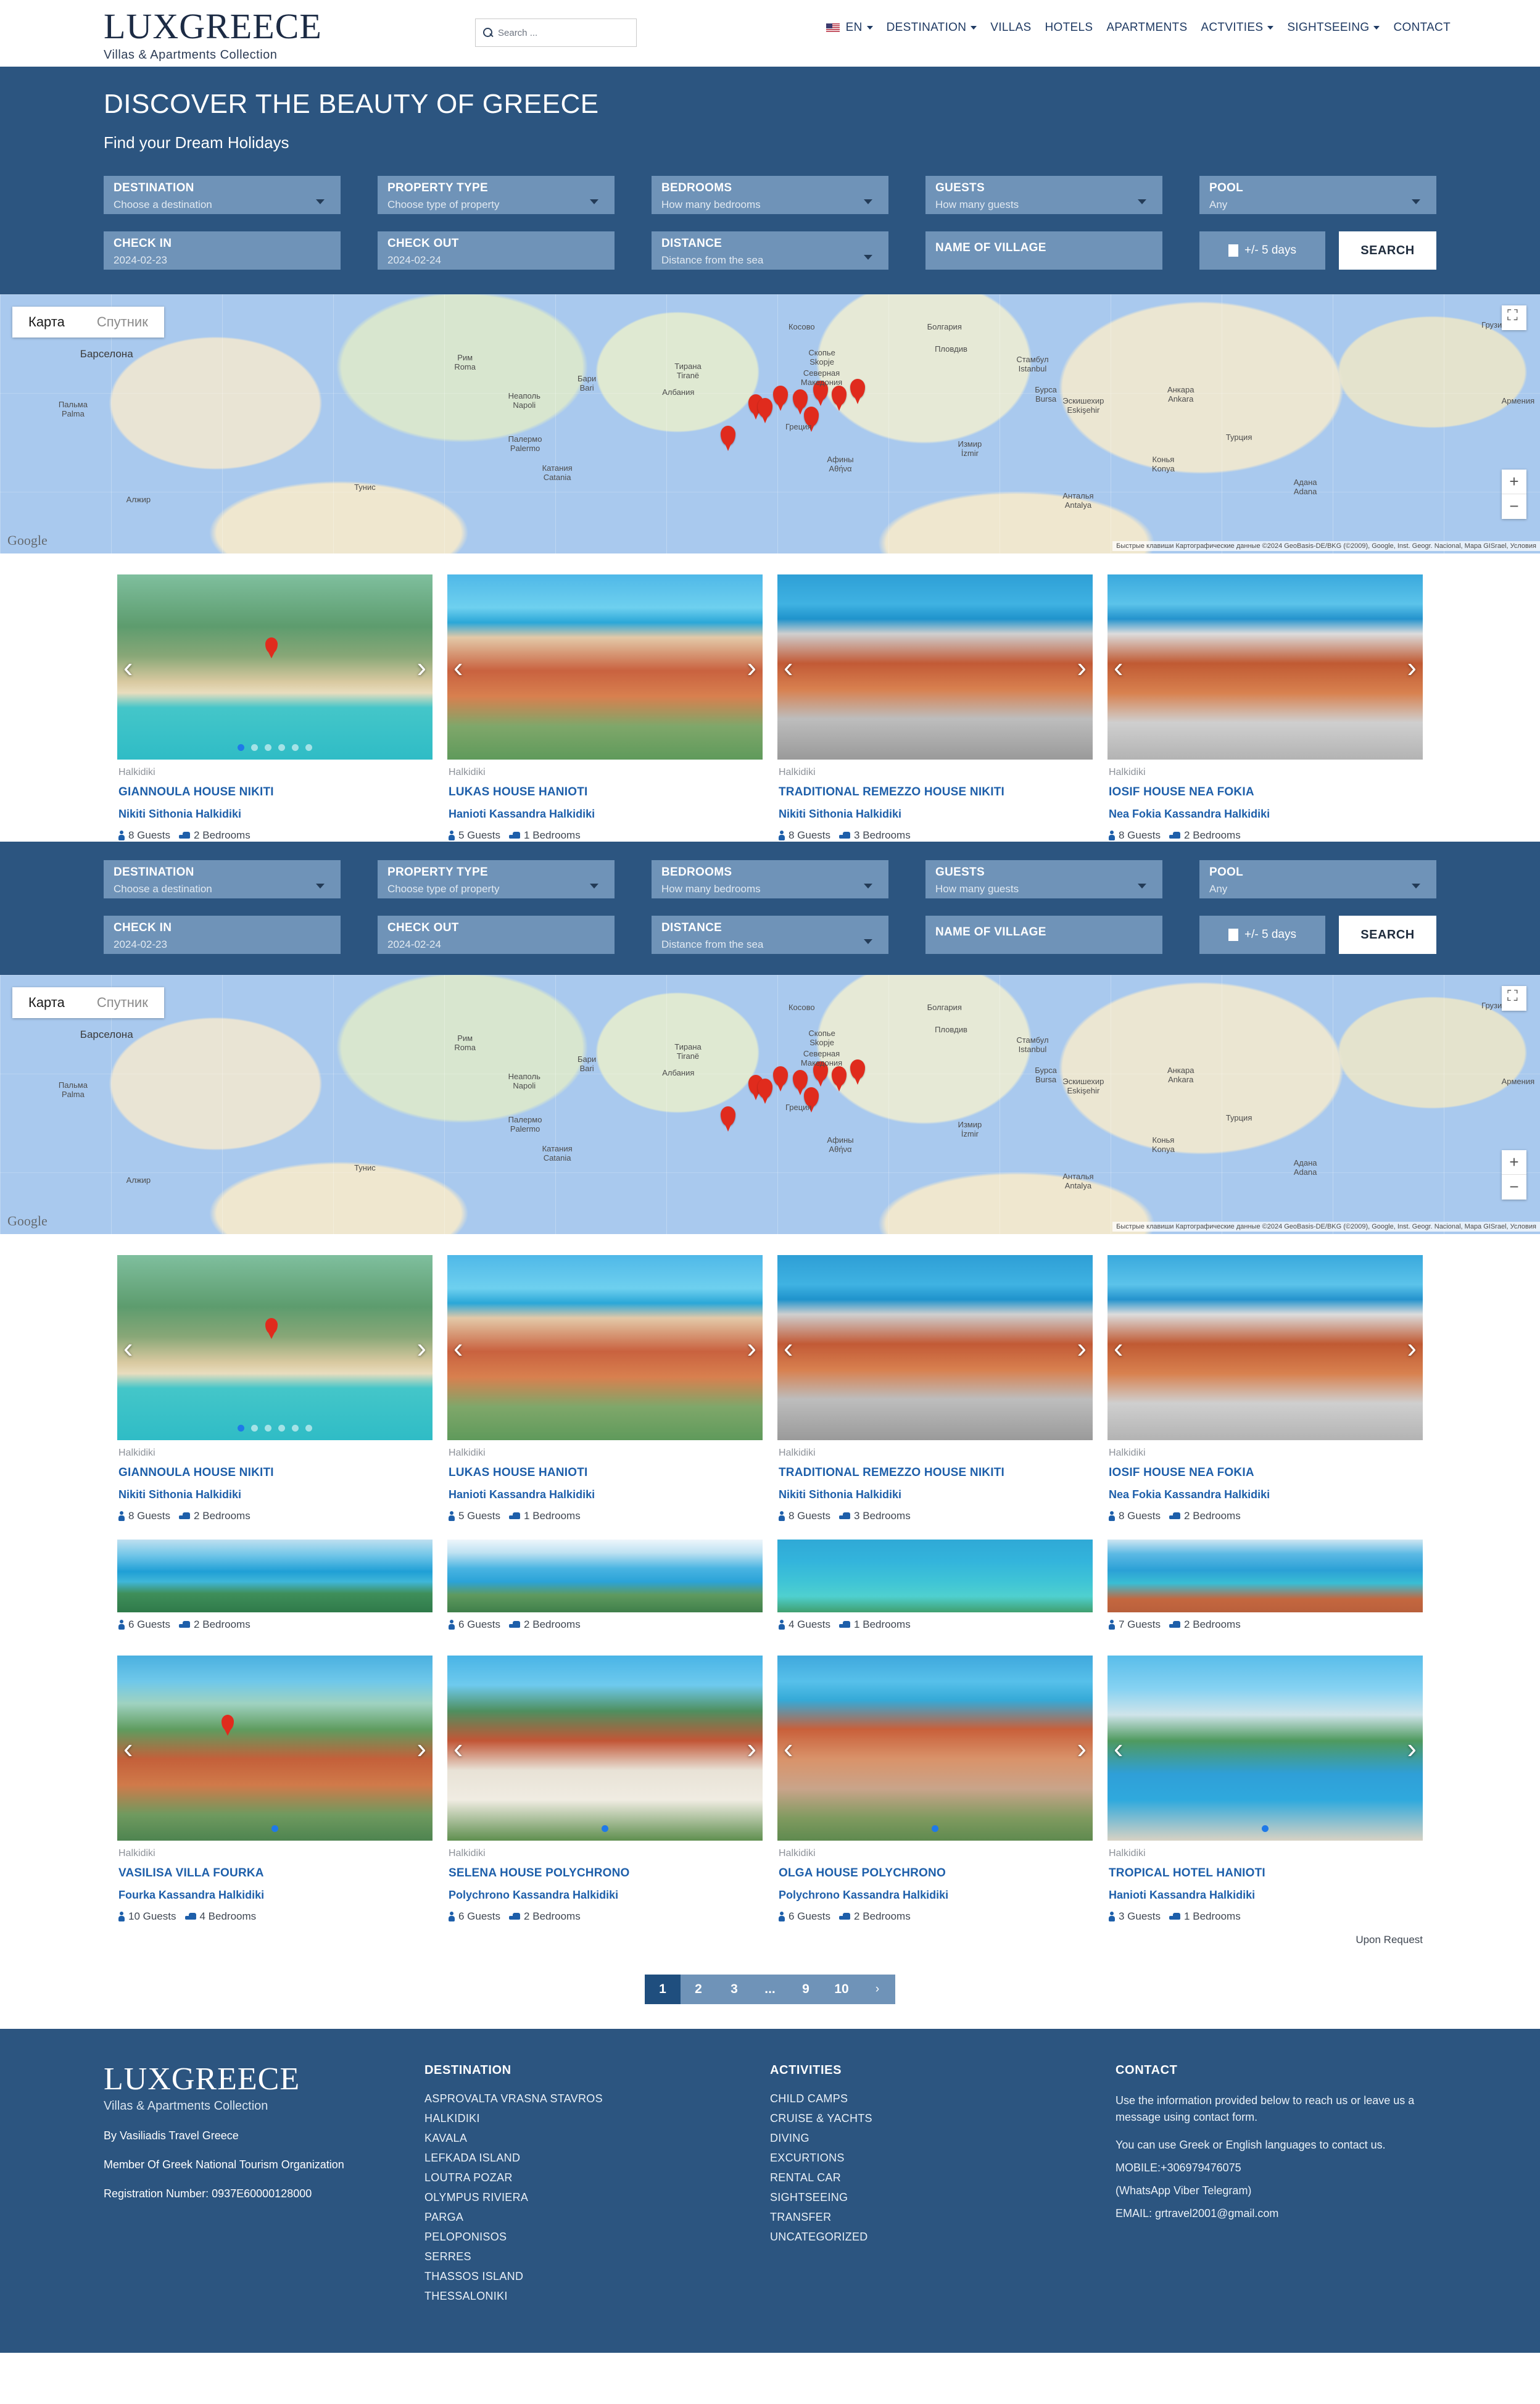  What do you see at coordinates (274, 1873) in the screenshot?
I see `property-title: VASILISA VILLA FOURKA` at bounding box center [274, 1873].